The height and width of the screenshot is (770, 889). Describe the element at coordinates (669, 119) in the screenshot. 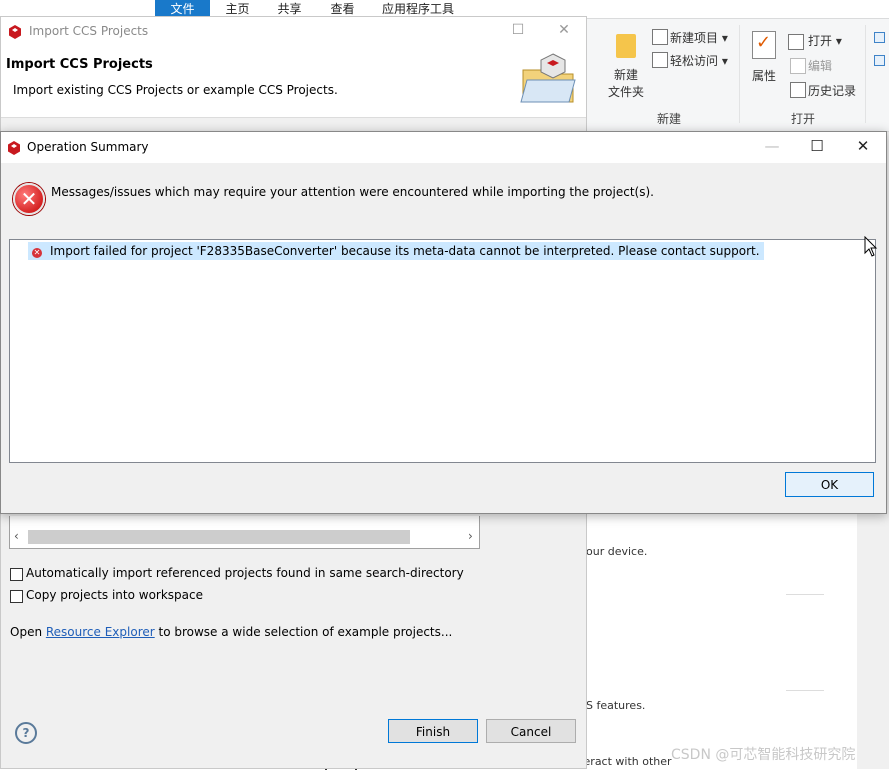

I see `new-group-label: 新建` at that location.